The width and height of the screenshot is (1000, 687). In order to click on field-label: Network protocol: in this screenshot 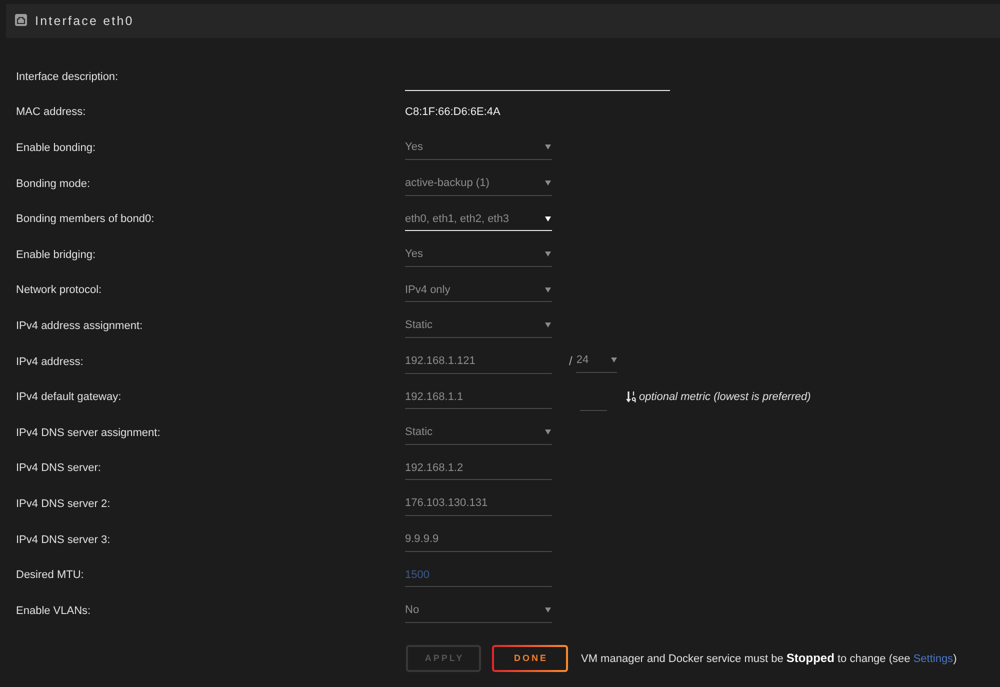, I will do `click(59, 290)`.